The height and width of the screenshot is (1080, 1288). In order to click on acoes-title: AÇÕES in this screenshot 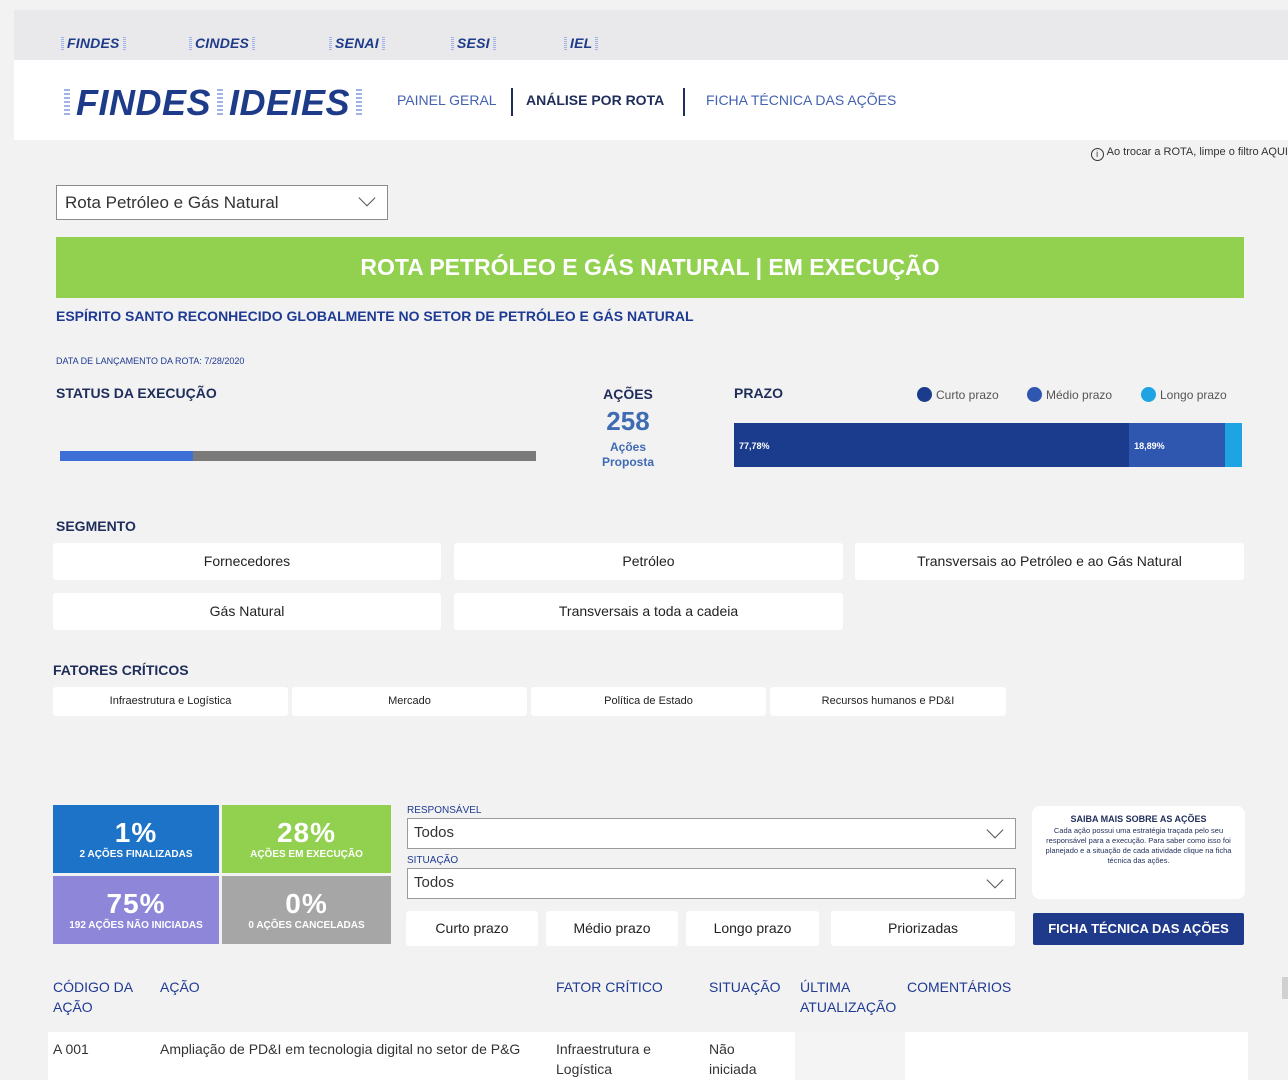, I will do `click(628, 394)`.